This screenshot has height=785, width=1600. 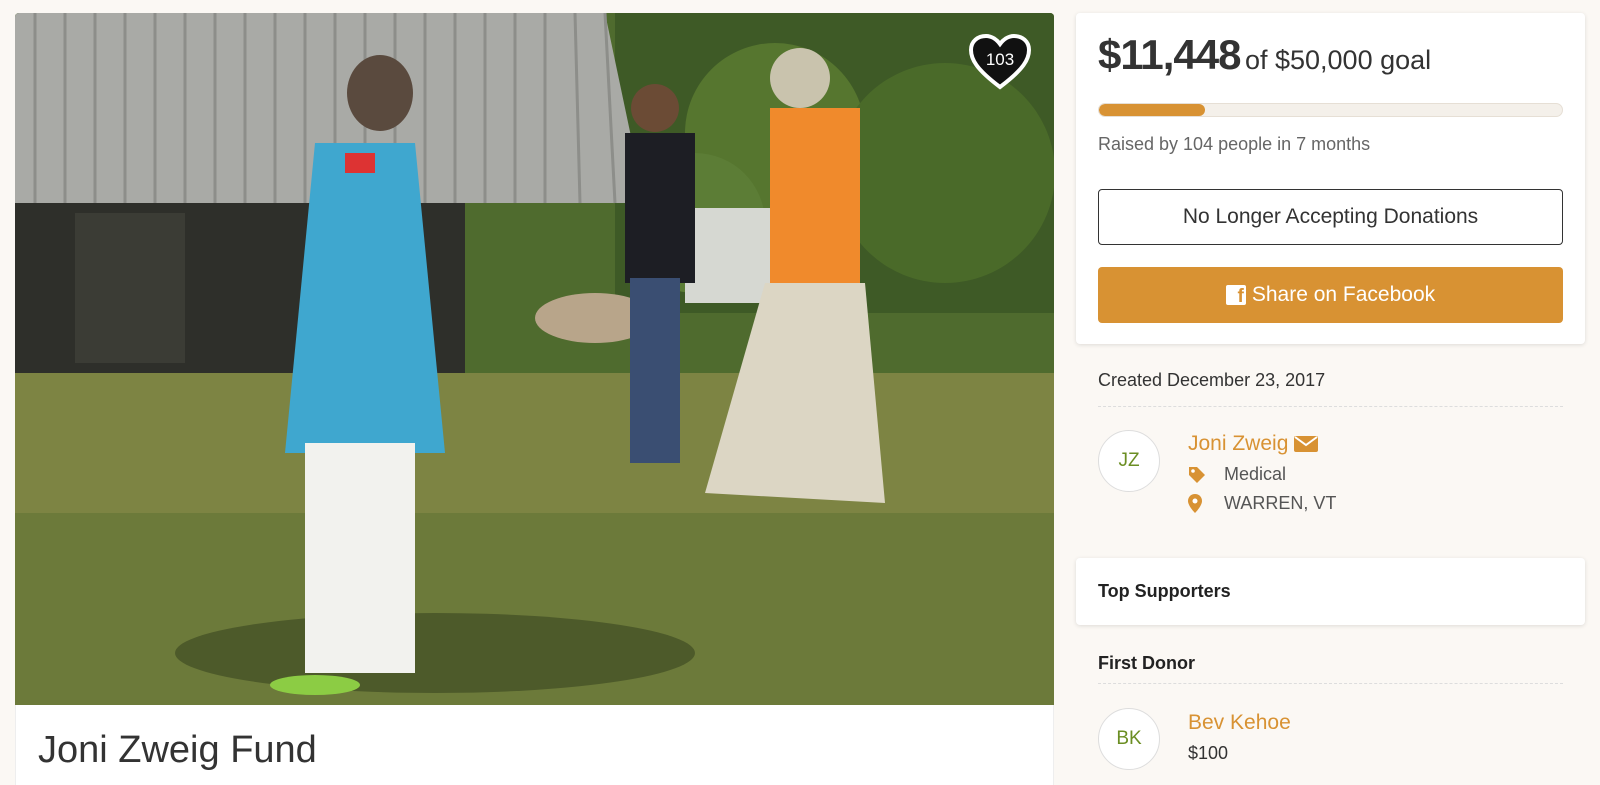 I want to click on top-supporters-card: Top Supporters, so click(x=1330, y=591).